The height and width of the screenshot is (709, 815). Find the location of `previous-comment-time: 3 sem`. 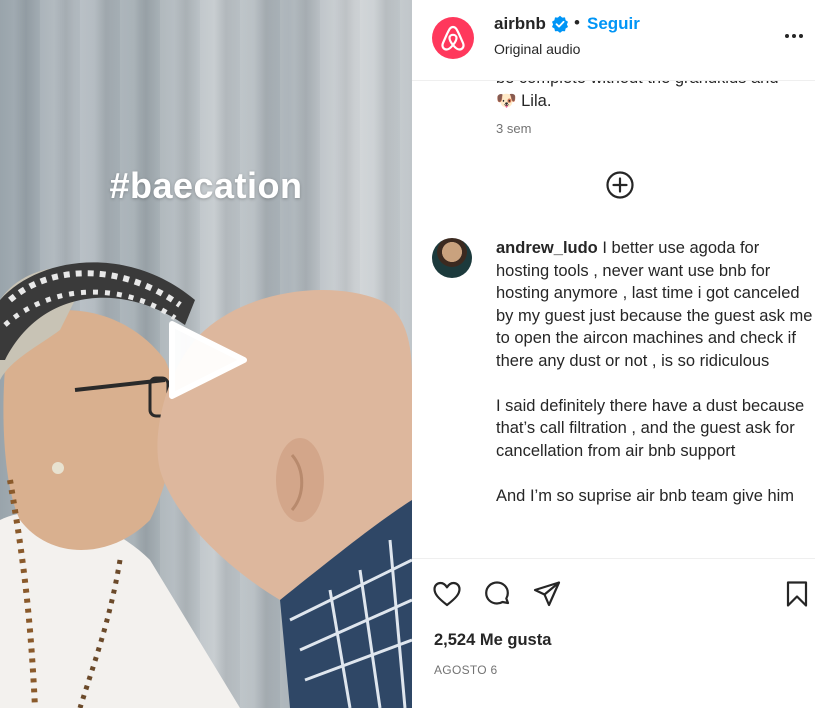

previous-comment-time: 3 sem is located at coordinates (513, 128).